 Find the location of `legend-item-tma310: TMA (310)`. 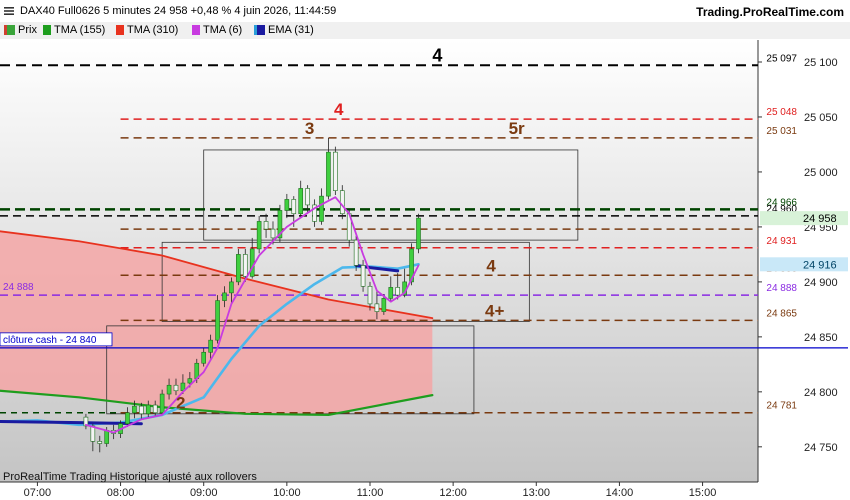

legend-item-tma310: TMA (310) is located at coordinates (147, 30).